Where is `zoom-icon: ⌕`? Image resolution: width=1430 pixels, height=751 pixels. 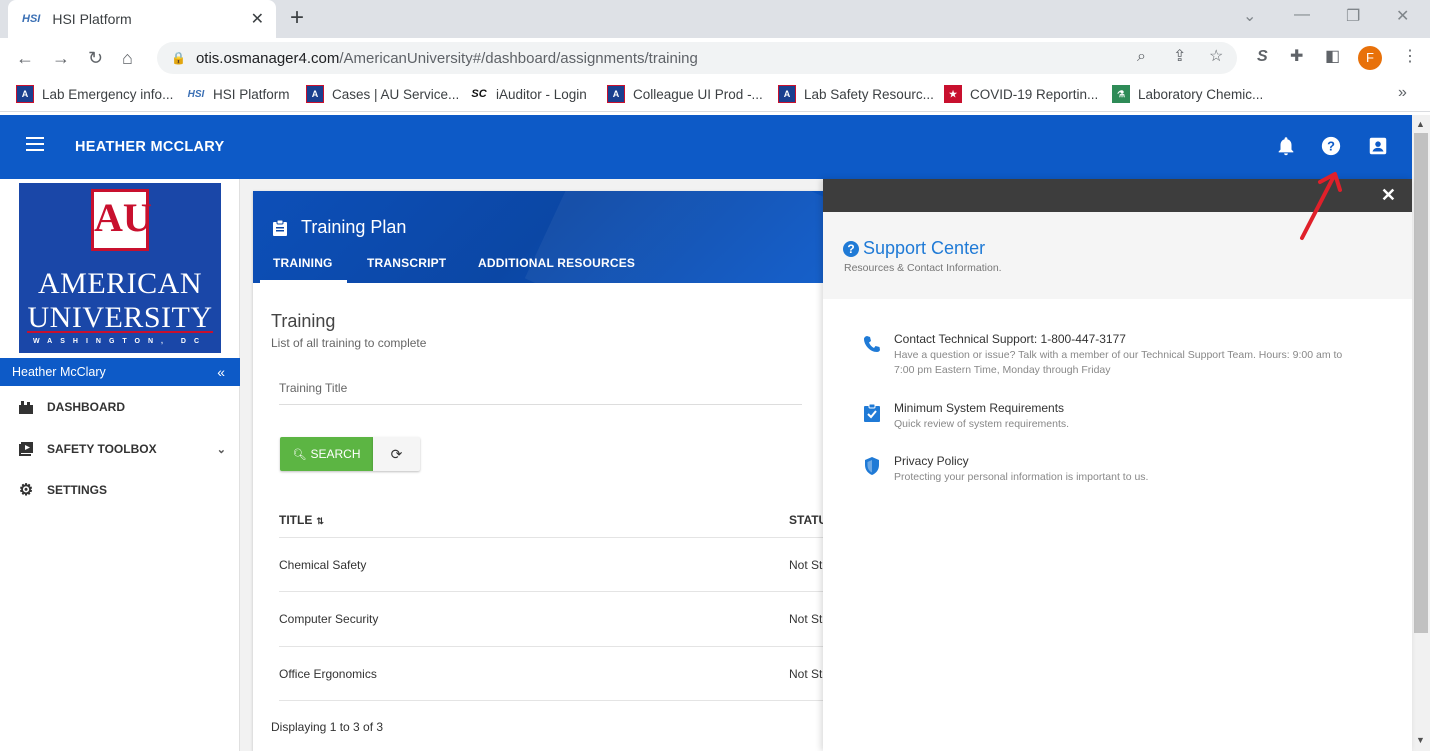 zoom-icon: ⌕ is located at coordinates (1141, 57).